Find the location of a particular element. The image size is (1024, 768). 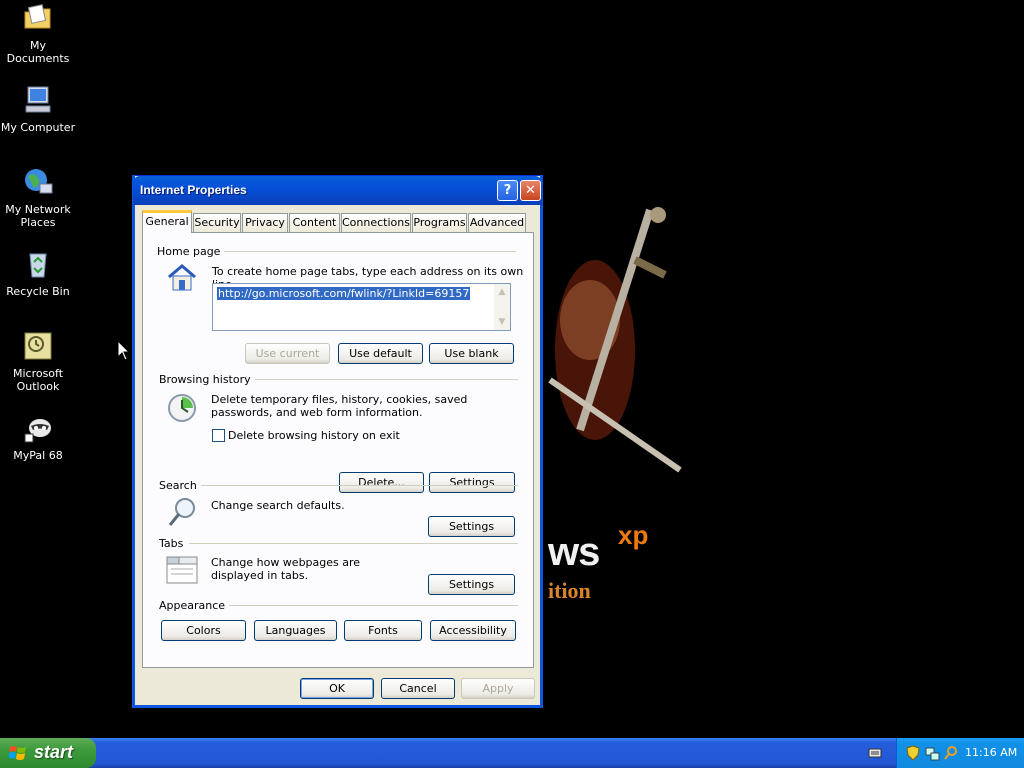

desktop-icon-my-documents: My Documents is located at coordinates (38, 33).